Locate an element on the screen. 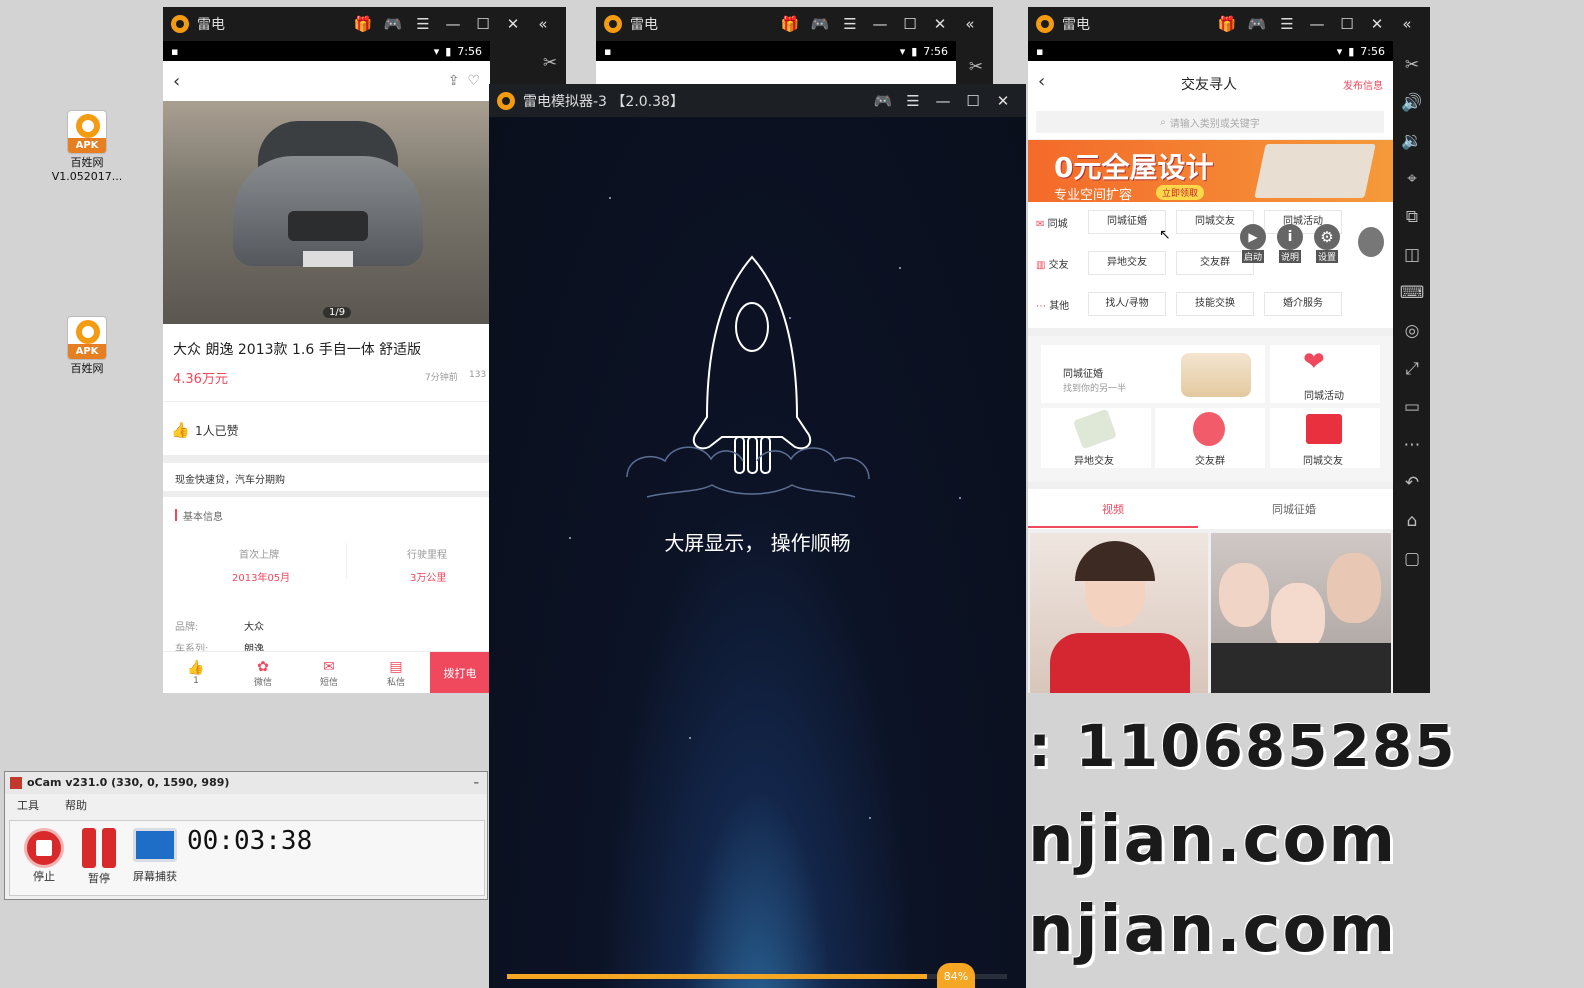 This screenshot has height=988, width=1584. battery-icon: ▮ is located at coordinates (448, 51).